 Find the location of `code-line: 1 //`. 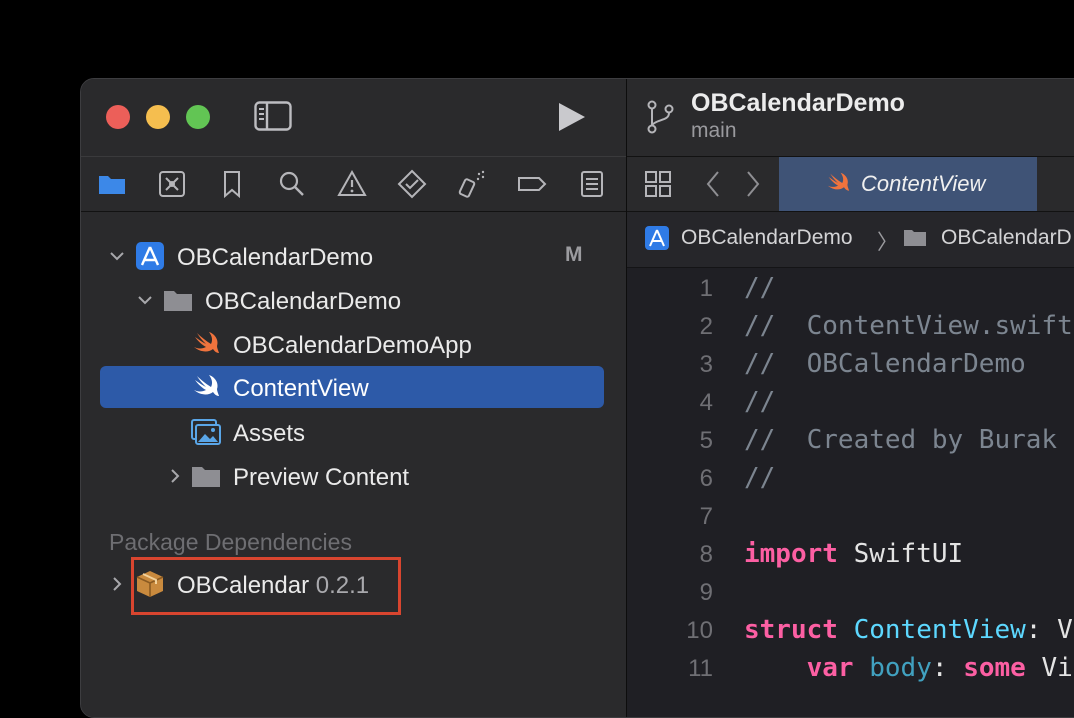

code-line: 1 // is located at coordinates (850, 288).